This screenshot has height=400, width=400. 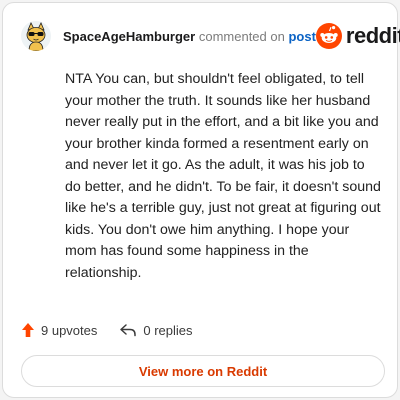 I want to click on upvote-button: 9 upvotes, so click(x=59, y=330).